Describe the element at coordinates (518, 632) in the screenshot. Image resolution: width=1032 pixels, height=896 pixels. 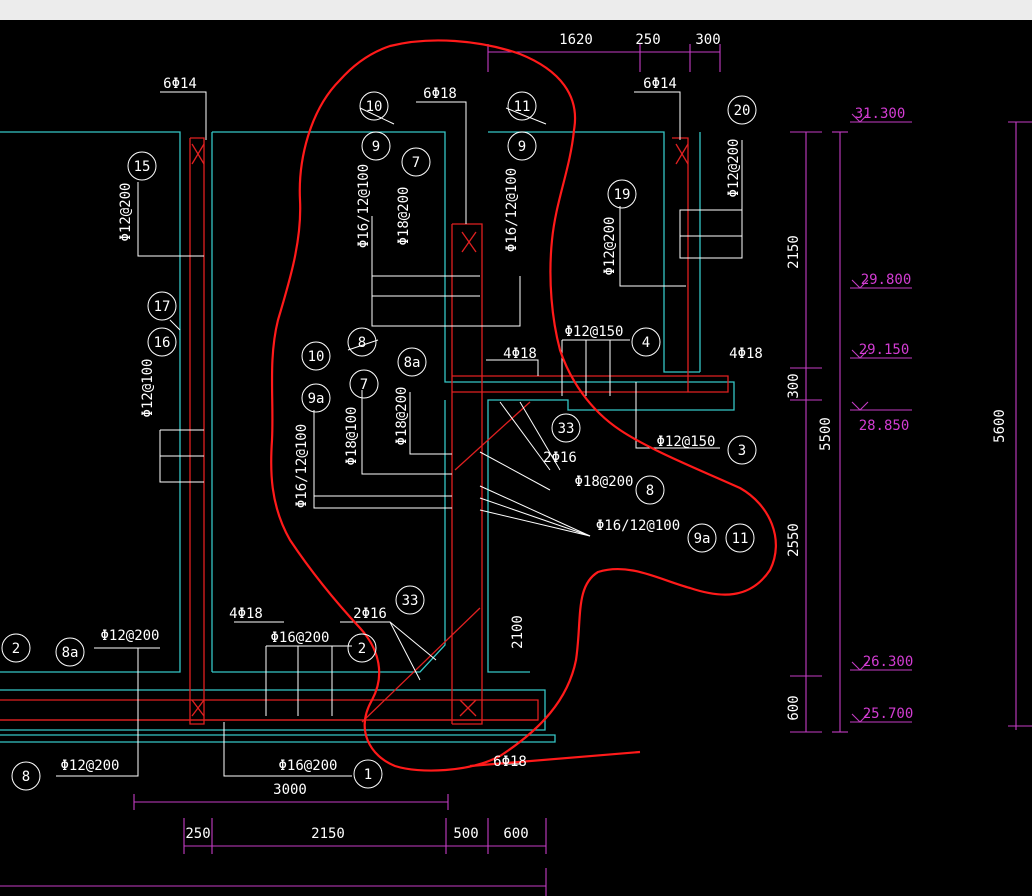
I see `dim-2100-label: 2100` at that location.